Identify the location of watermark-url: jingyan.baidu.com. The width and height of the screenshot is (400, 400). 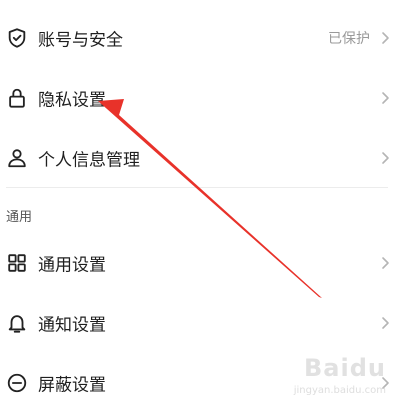
(339, 390).